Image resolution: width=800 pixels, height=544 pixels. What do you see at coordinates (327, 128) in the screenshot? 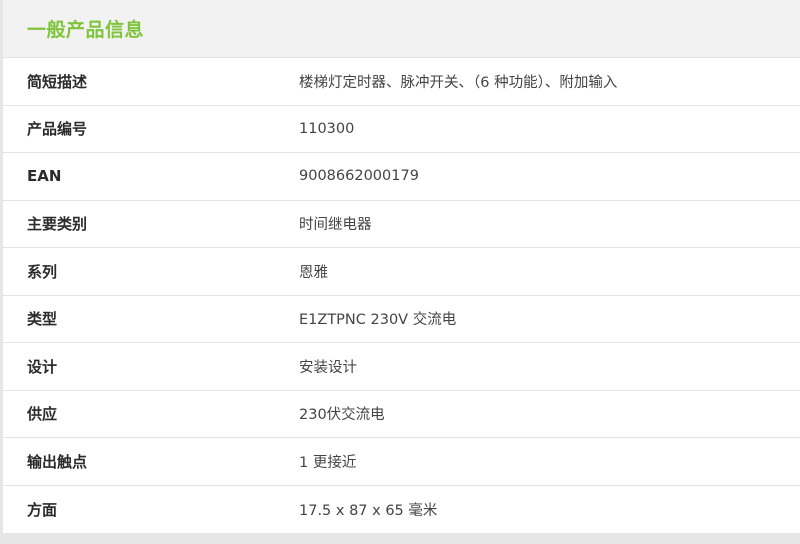
I see `row-value-product-number: 110300` at bounding box center [327, 128].